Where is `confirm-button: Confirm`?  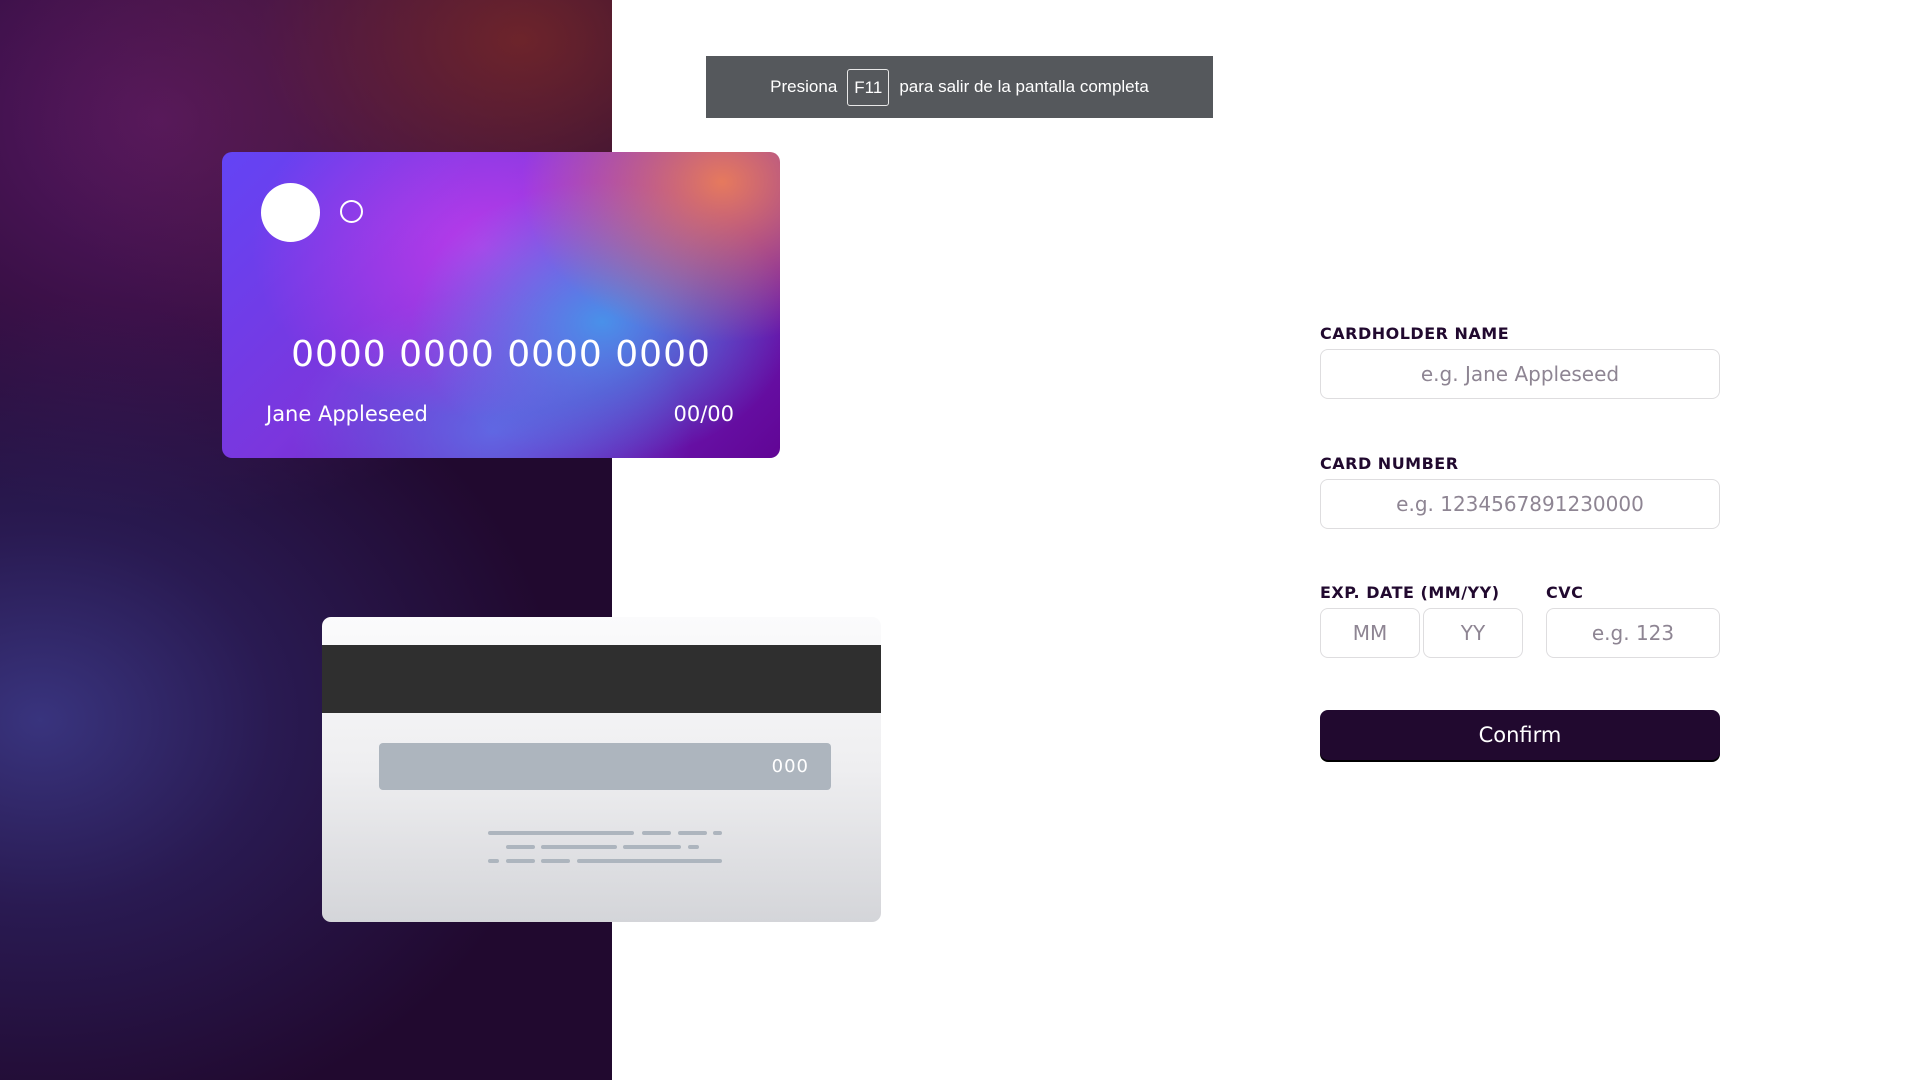 confirm-button: Confirm is located at coordinates (1520, 735).